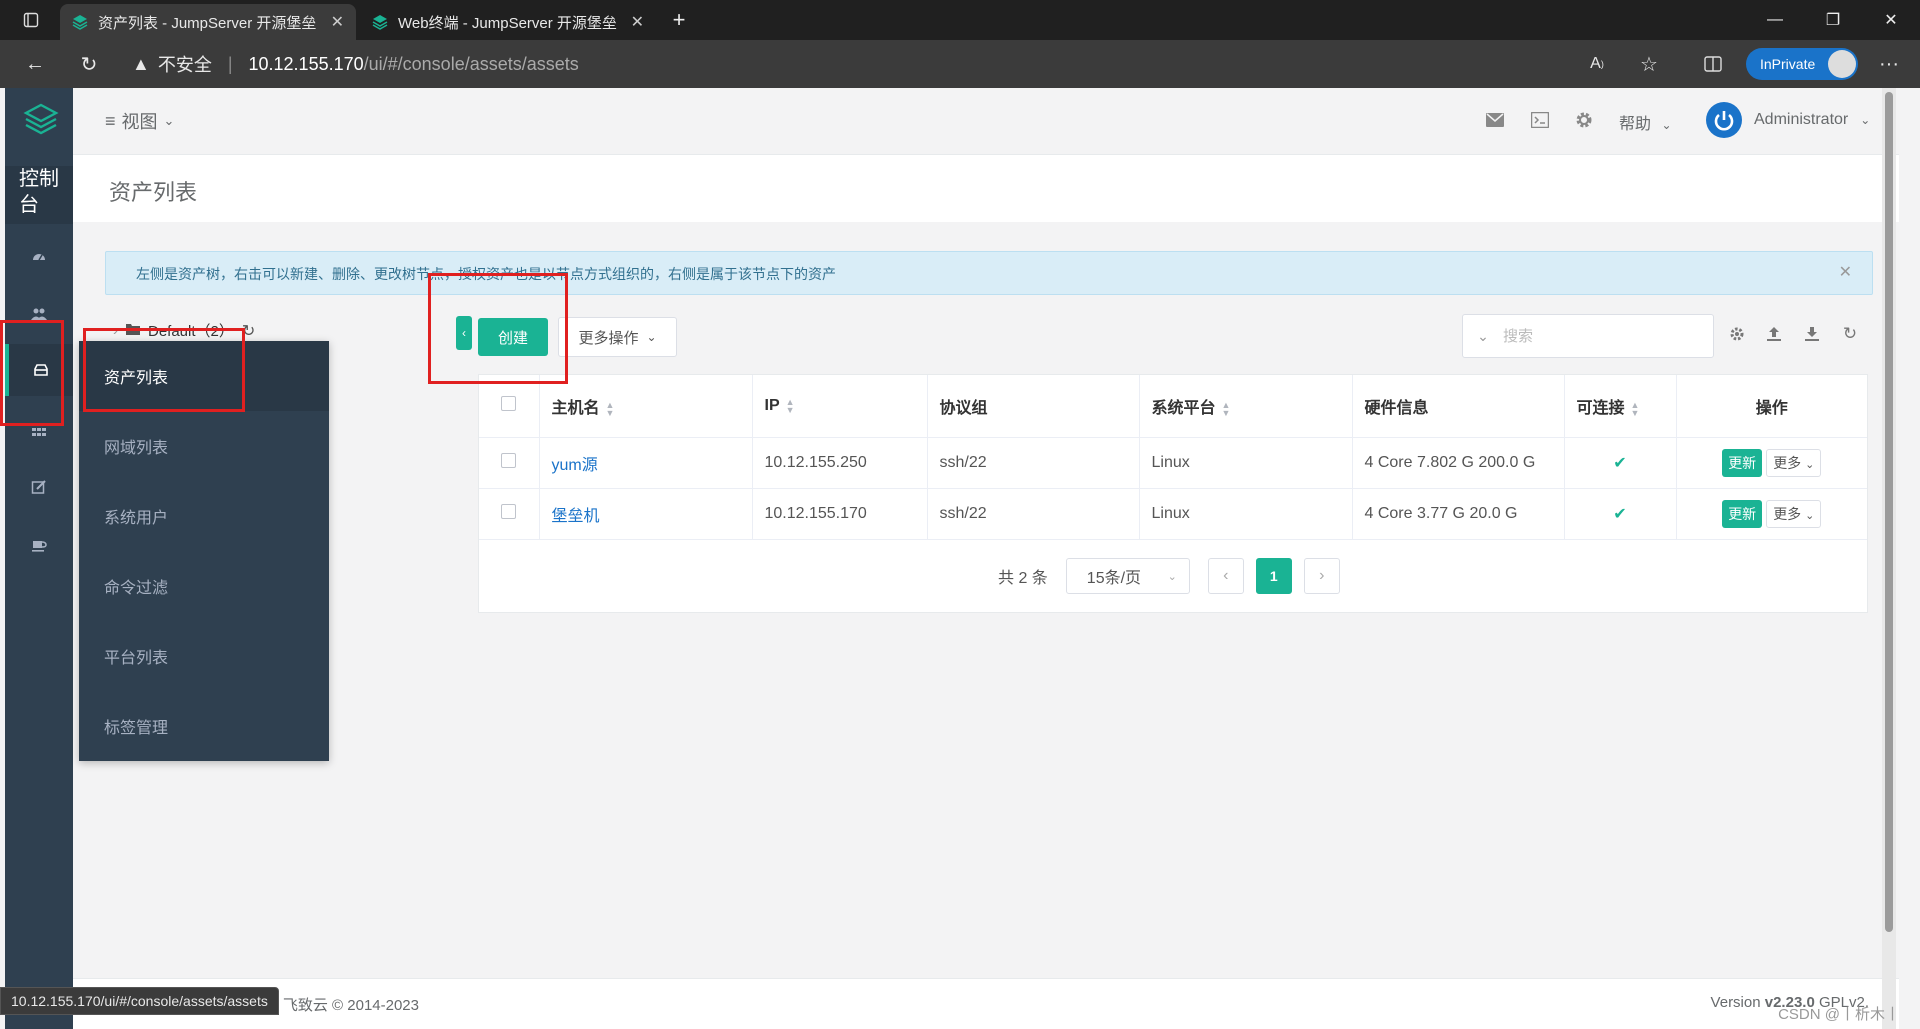  I want to click on terminal-icon, so click(1540, 120).